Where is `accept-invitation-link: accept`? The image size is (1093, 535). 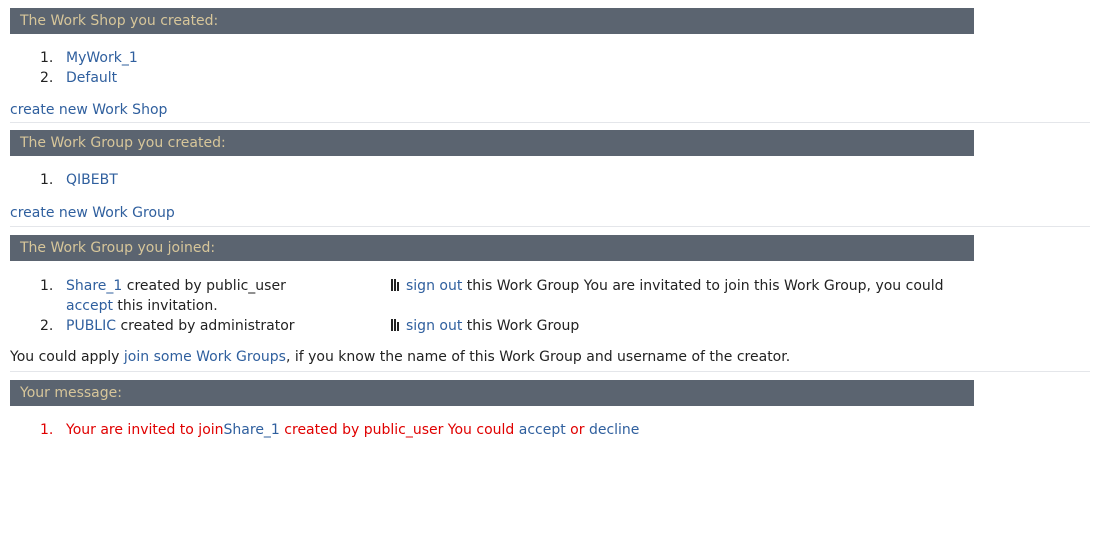
accept-invitation-link: accept is located at coordinates (89, 306).